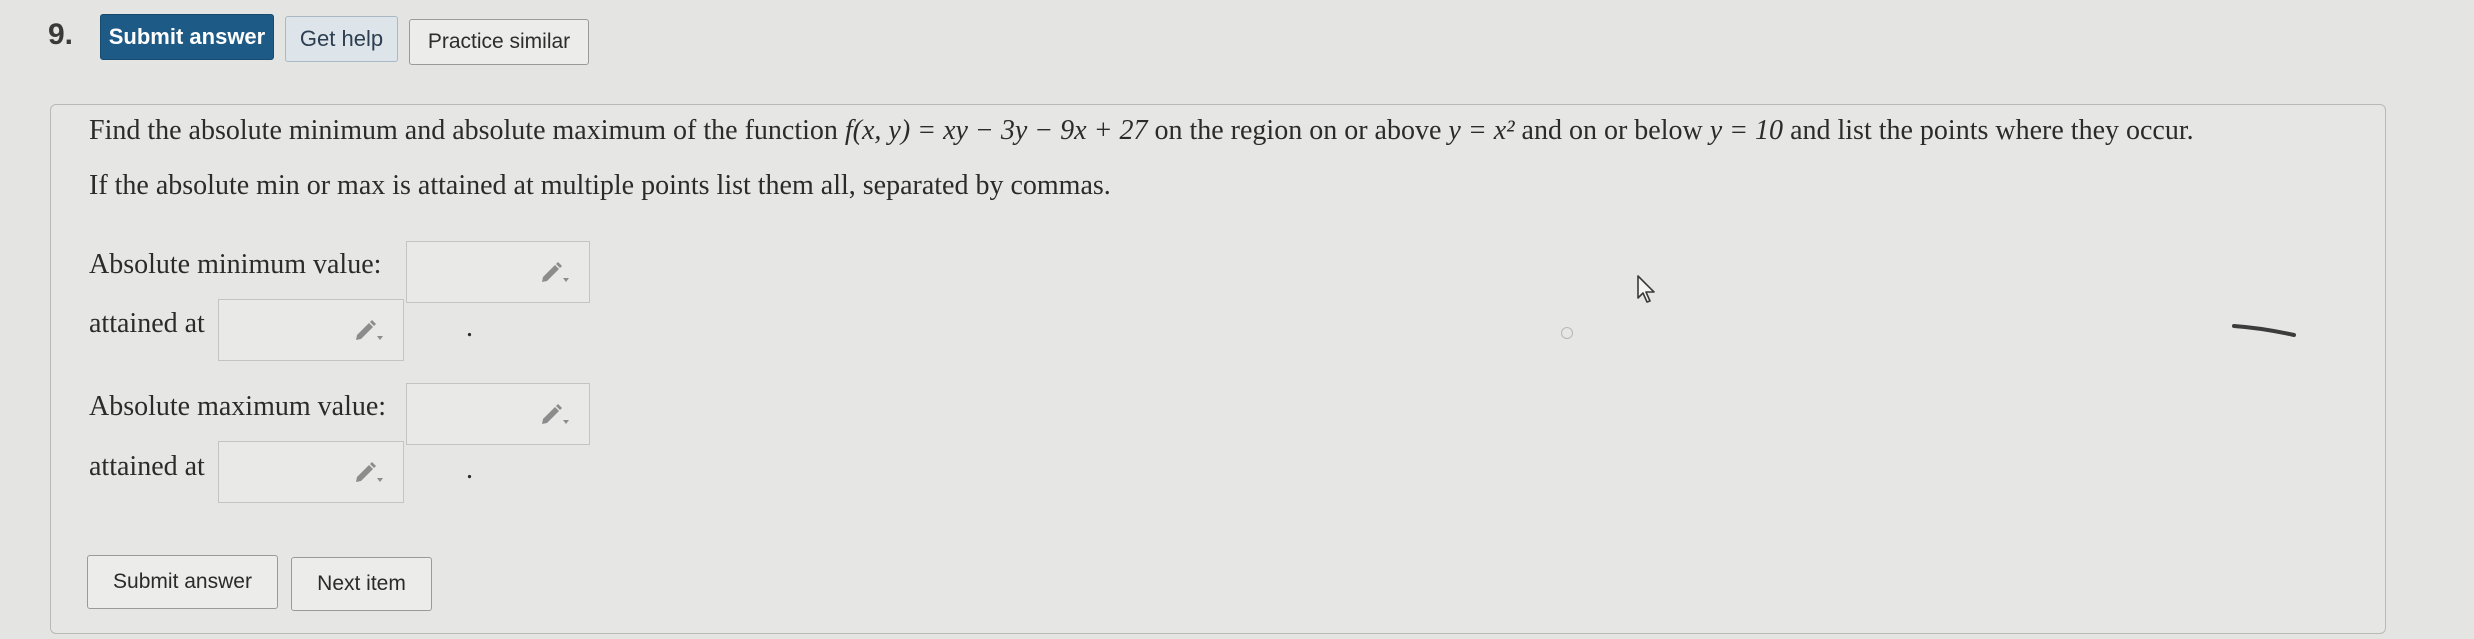 The height and width of the screenshot is (639, 2474). I want to click on upper-boundary-line: y = 10, so click(1746, 130).